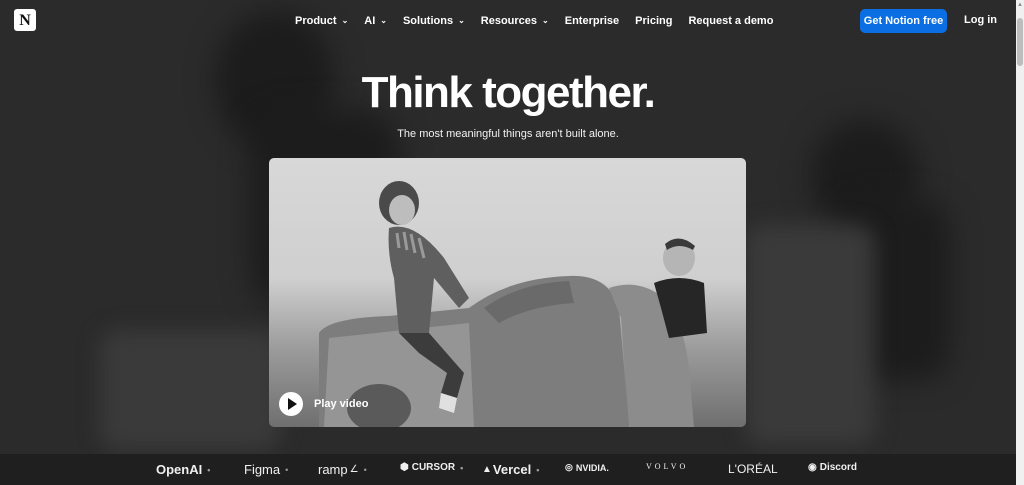 This screenshot has width=1024, height=485. What do you see at coordinates (838, 467) in the screenshot?
I see `logo-text: Discord` at bounding box center [838, 467].